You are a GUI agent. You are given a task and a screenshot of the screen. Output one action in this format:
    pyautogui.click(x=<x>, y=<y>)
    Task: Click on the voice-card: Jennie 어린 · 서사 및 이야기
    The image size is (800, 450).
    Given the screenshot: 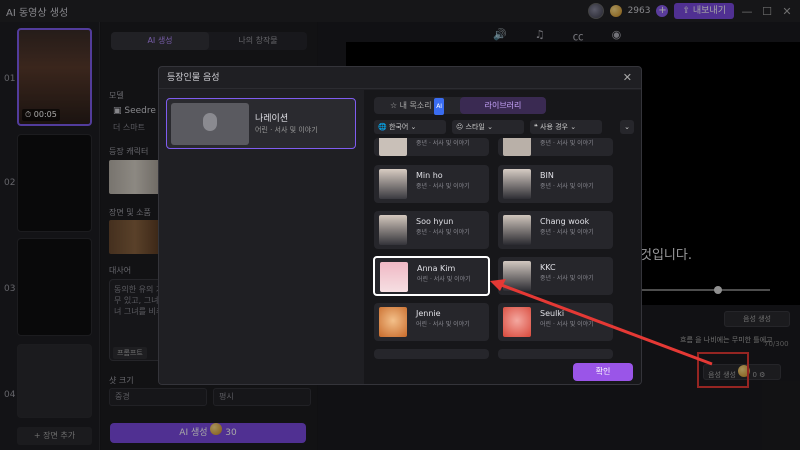 What is the action you would take?
    pyautogui.click(x=431, y=322)
    